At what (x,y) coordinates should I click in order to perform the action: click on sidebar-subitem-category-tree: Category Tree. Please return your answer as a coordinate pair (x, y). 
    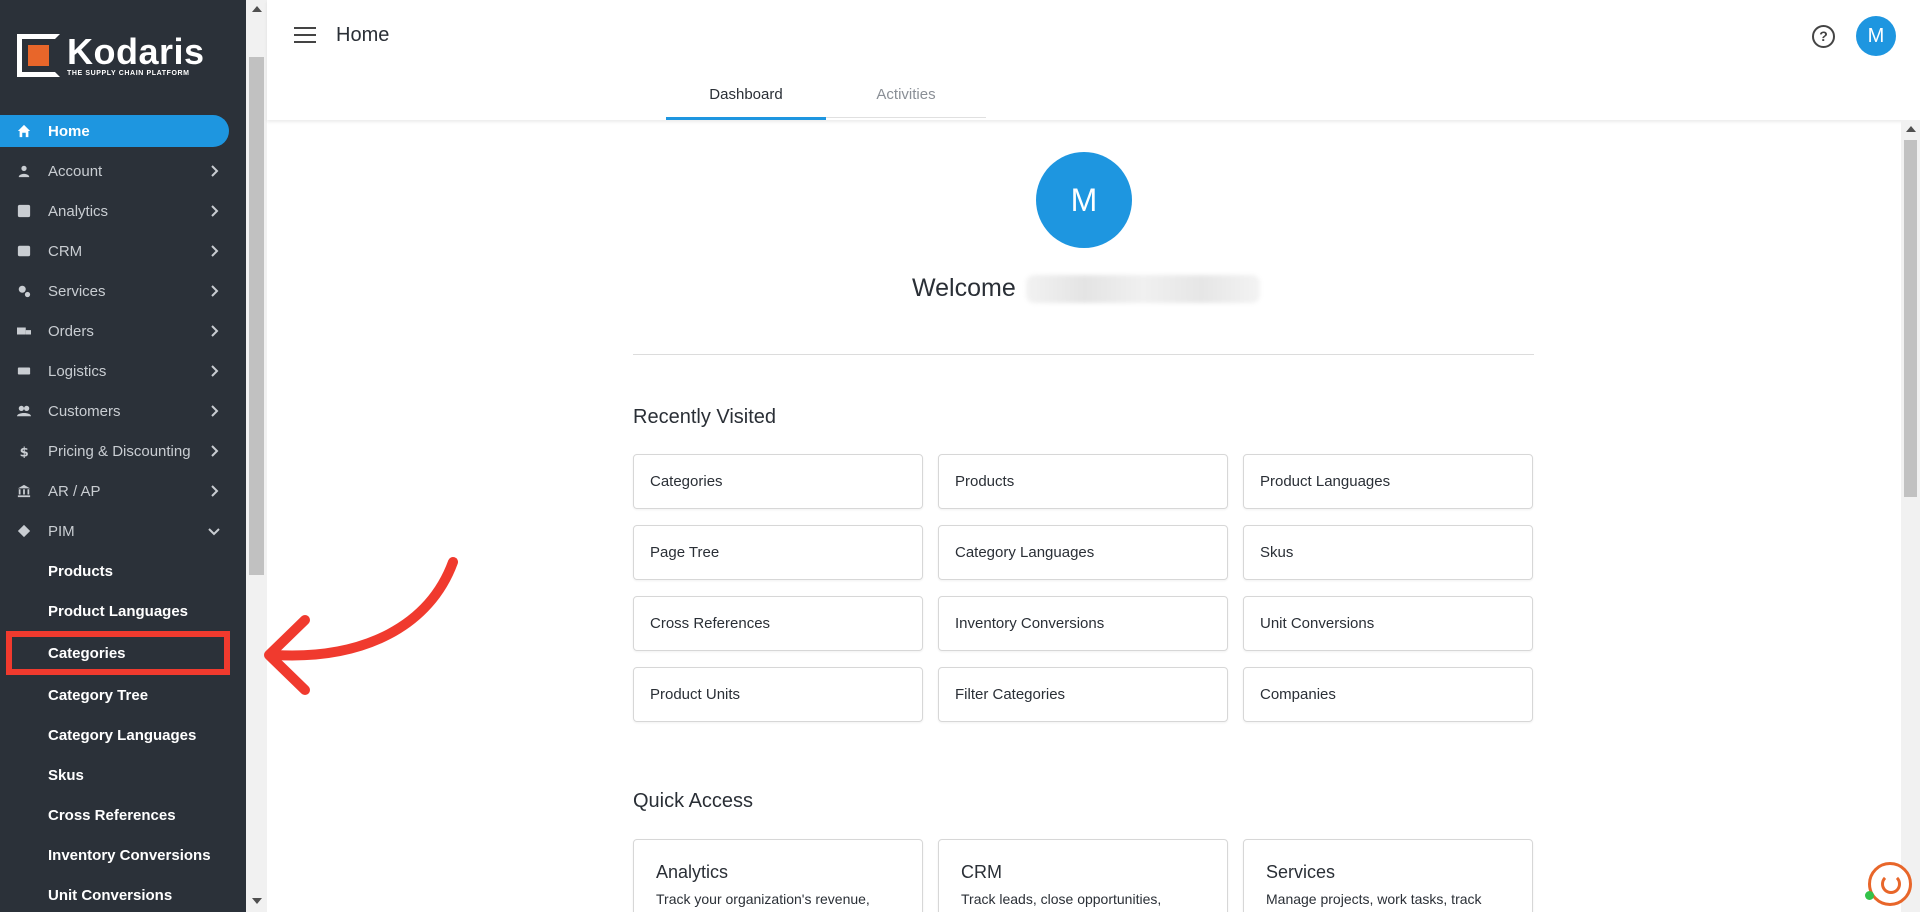
    Looking at the image, I should click on (118, 695).